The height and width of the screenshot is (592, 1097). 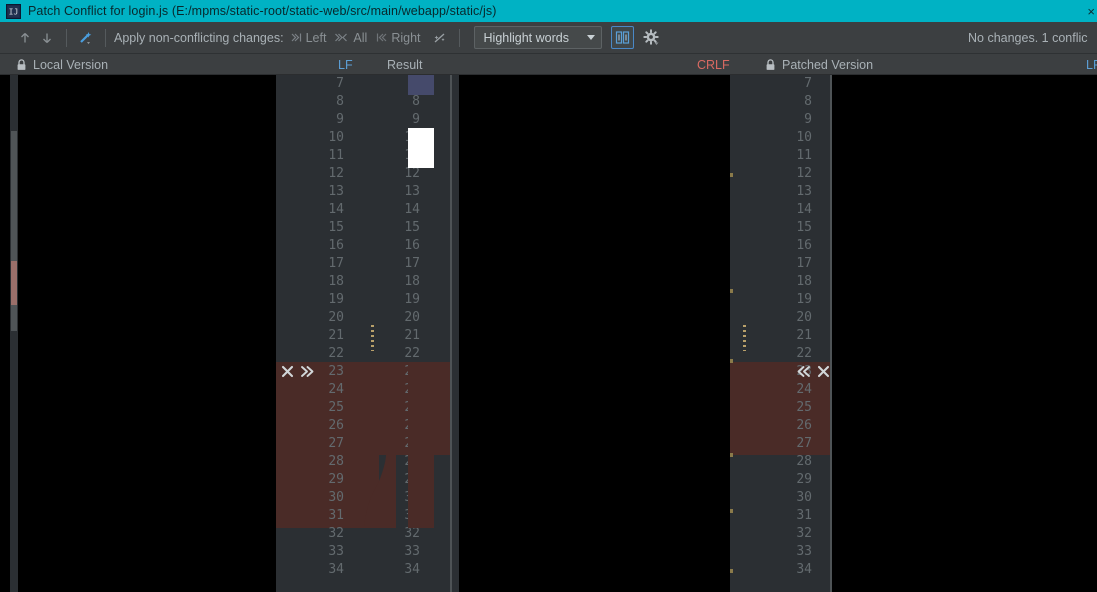 I want to click on ignore-whitespace-icon, so click(x=439, y=37).